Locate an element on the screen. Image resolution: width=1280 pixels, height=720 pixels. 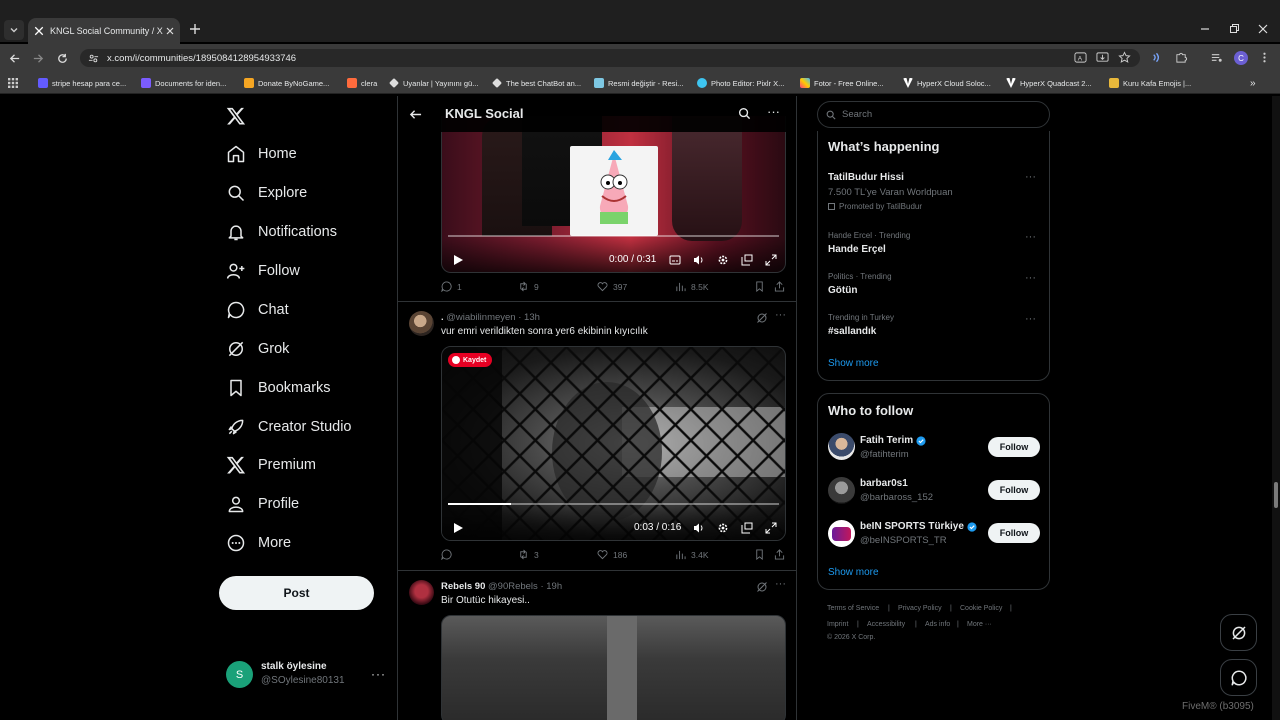
repost-button: 9 is located at coordinates (528, 286).